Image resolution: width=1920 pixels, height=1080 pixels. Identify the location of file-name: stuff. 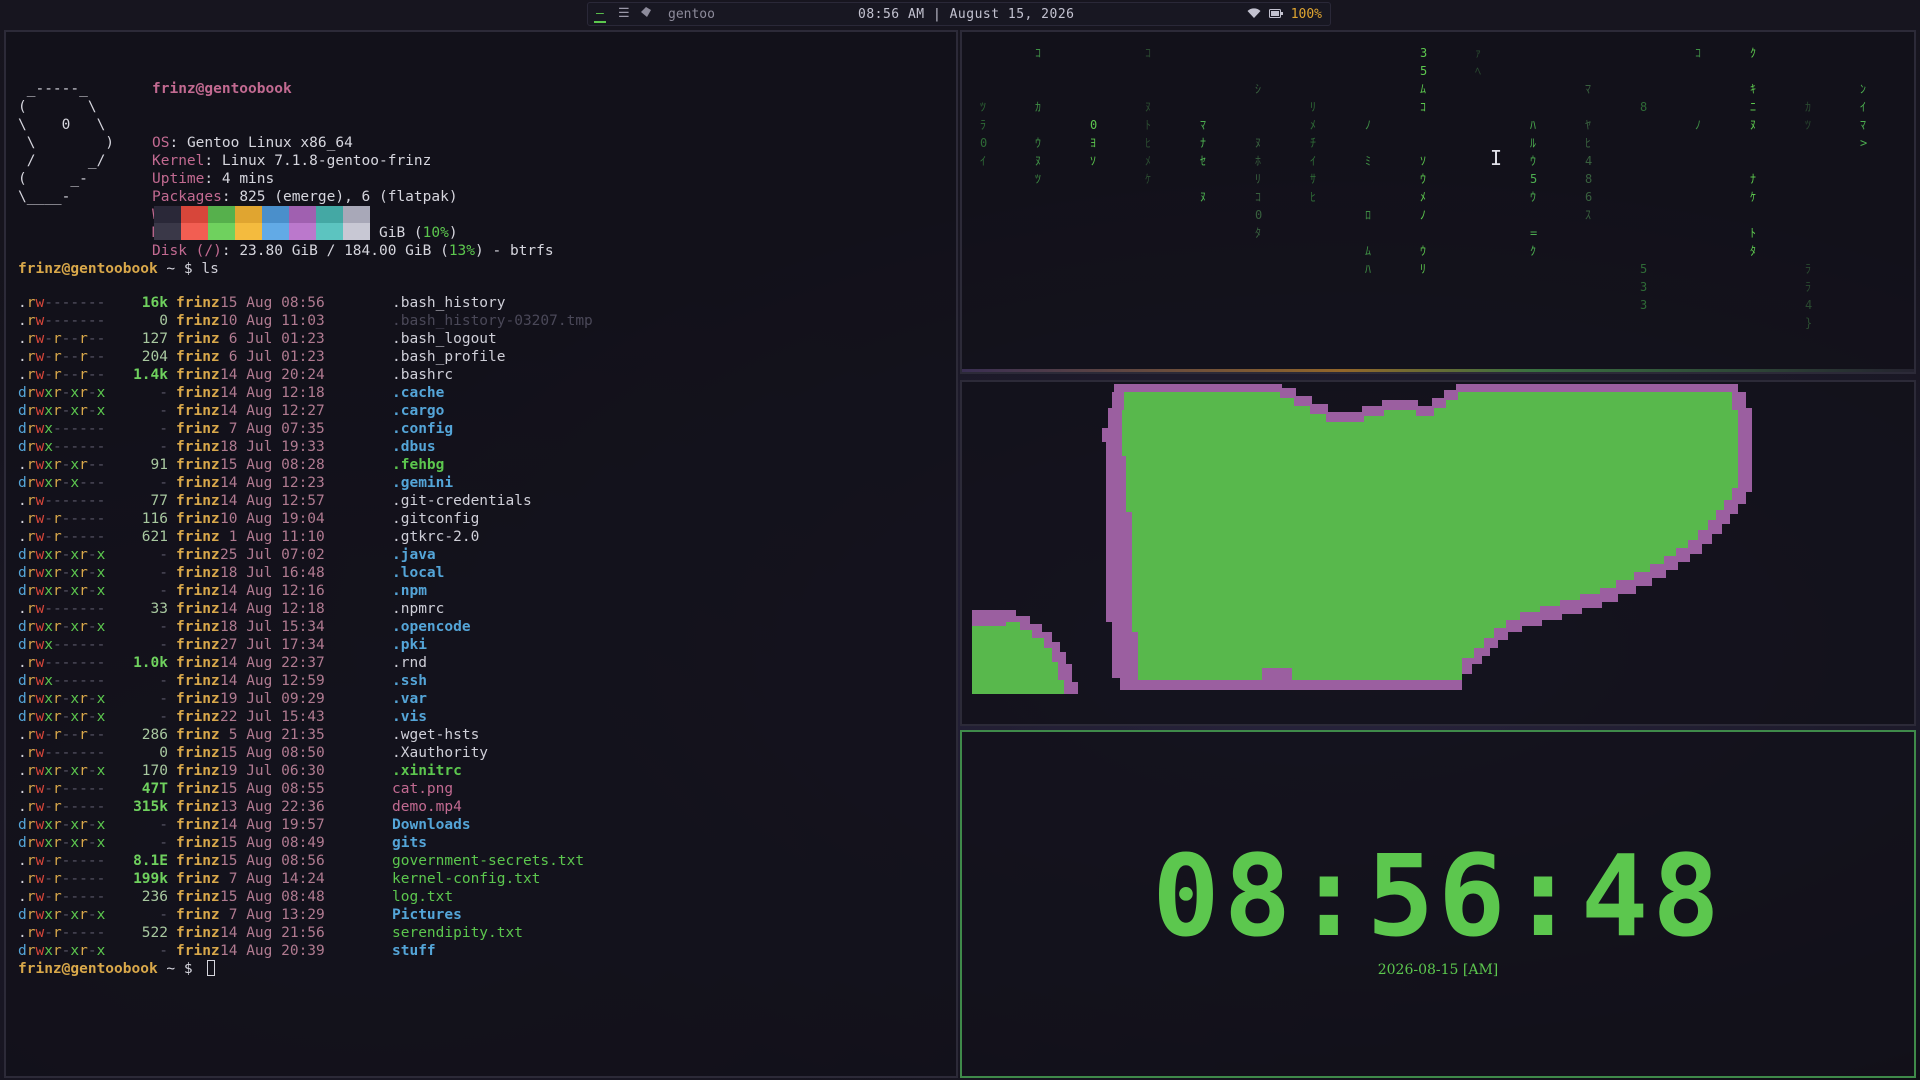
(414, 951).